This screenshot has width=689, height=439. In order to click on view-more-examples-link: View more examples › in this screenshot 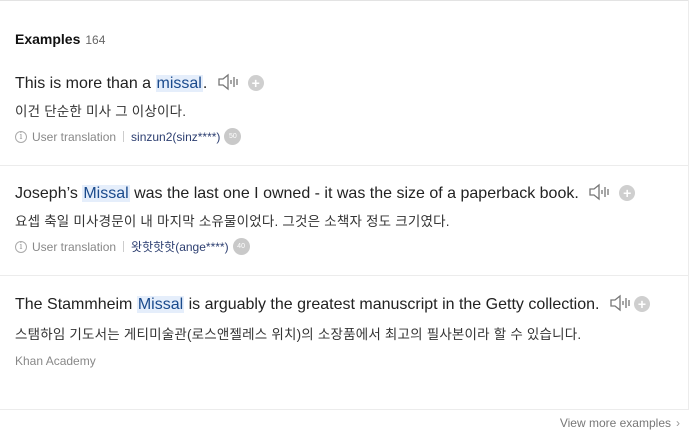, I will do `click(620, 423)`.